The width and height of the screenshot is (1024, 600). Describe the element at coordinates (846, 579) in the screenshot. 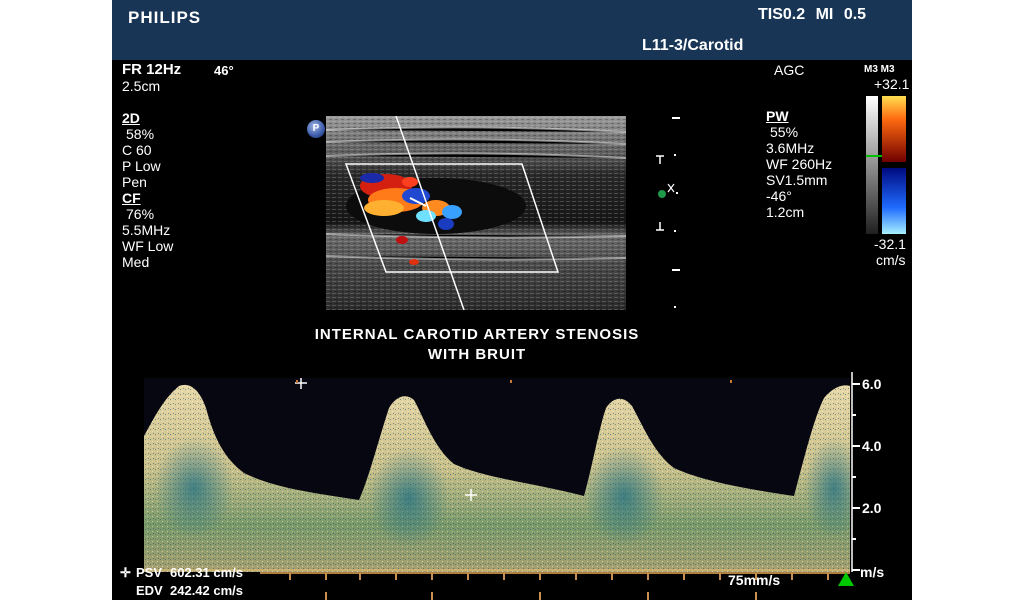

I see `trigger-marker-icon` at that location.